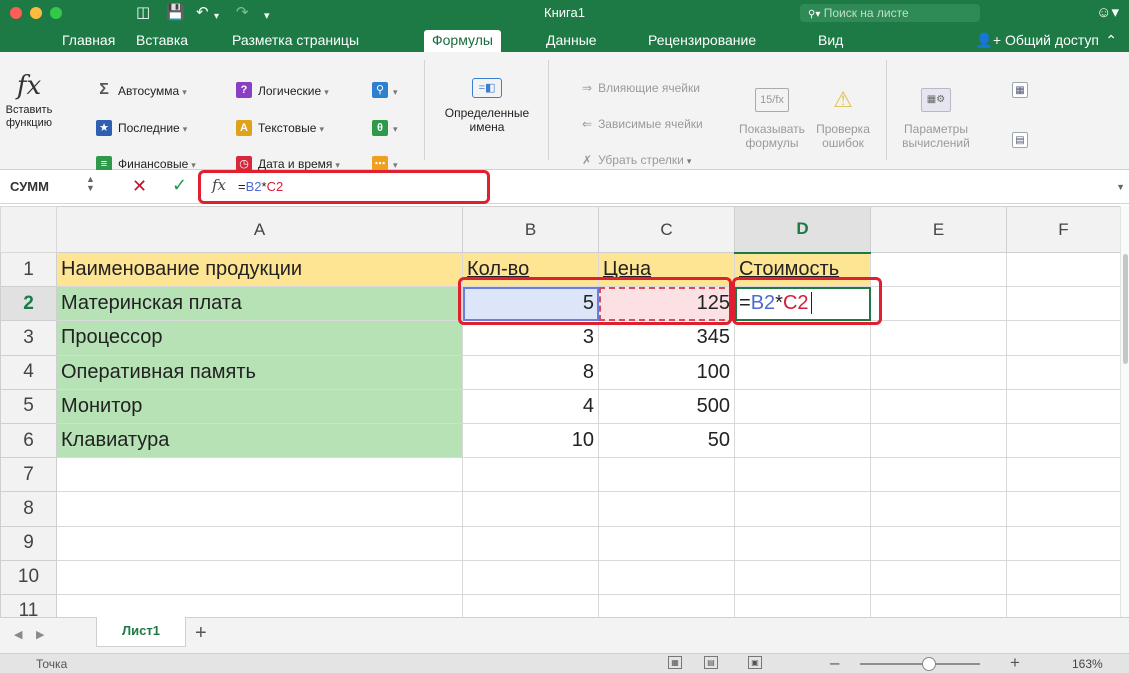 Image resolution: width=1129 pixels, height=673 pixels. I want to click on lookup-menu-icon: ▾, so click(394, 91).